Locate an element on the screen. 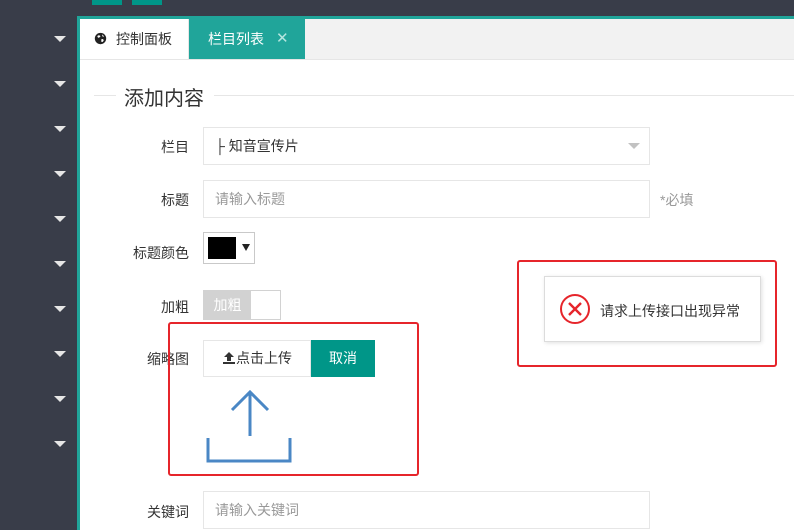 The height and width of the screenshot is (530, 794). section-title: 添加内容 is located at coordinates (164, 99).